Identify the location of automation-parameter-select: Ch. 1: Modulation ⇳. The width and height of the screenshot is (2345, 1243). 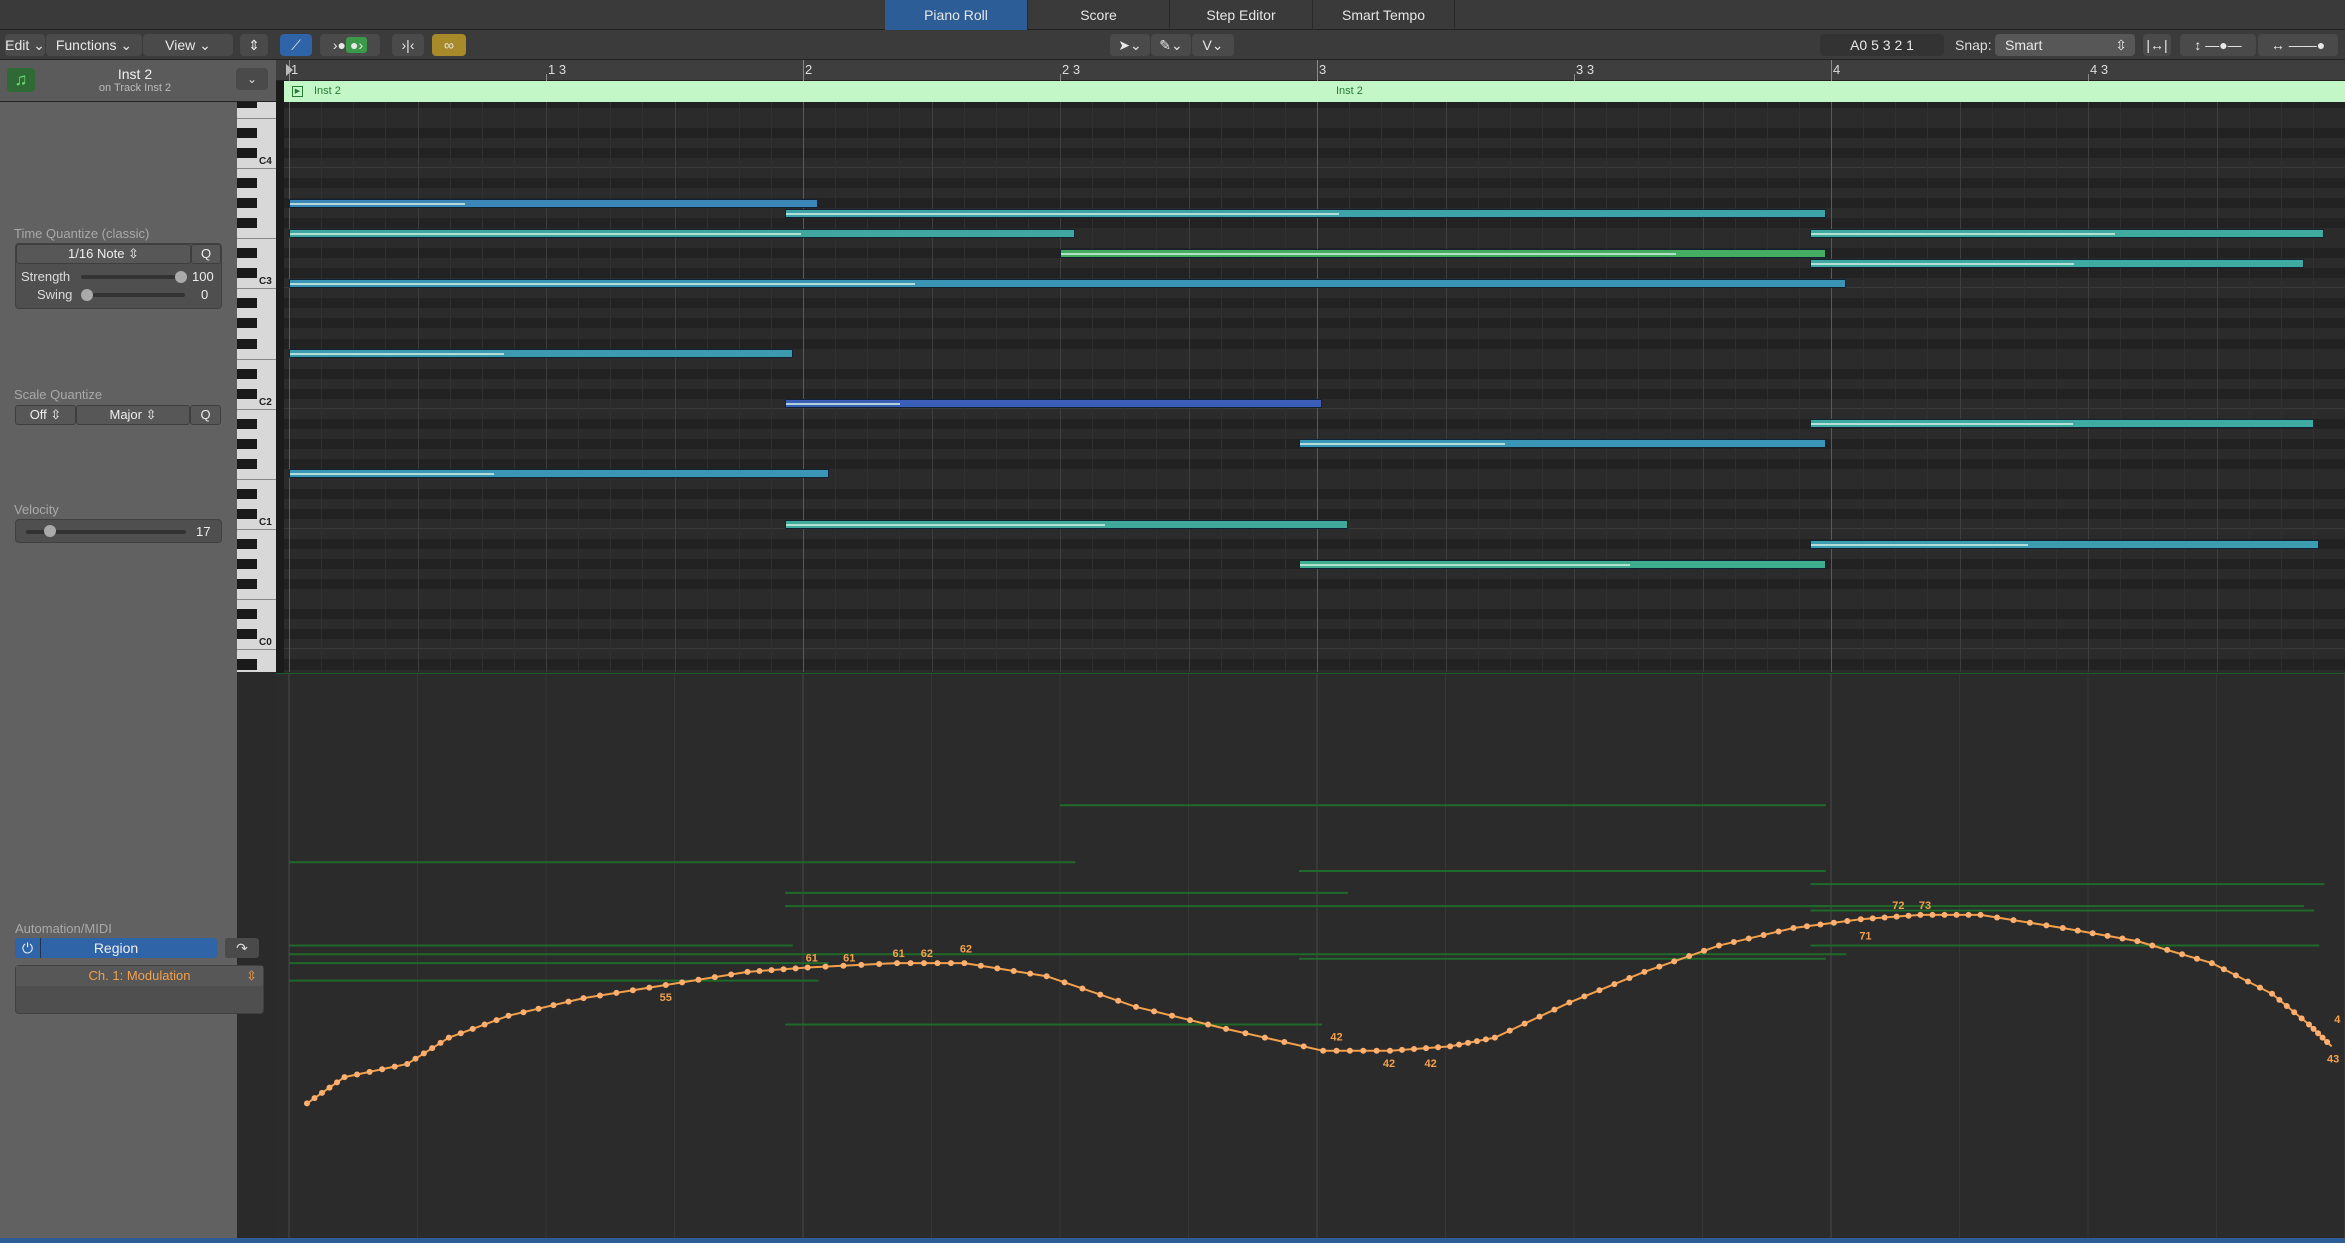
(139, 976).